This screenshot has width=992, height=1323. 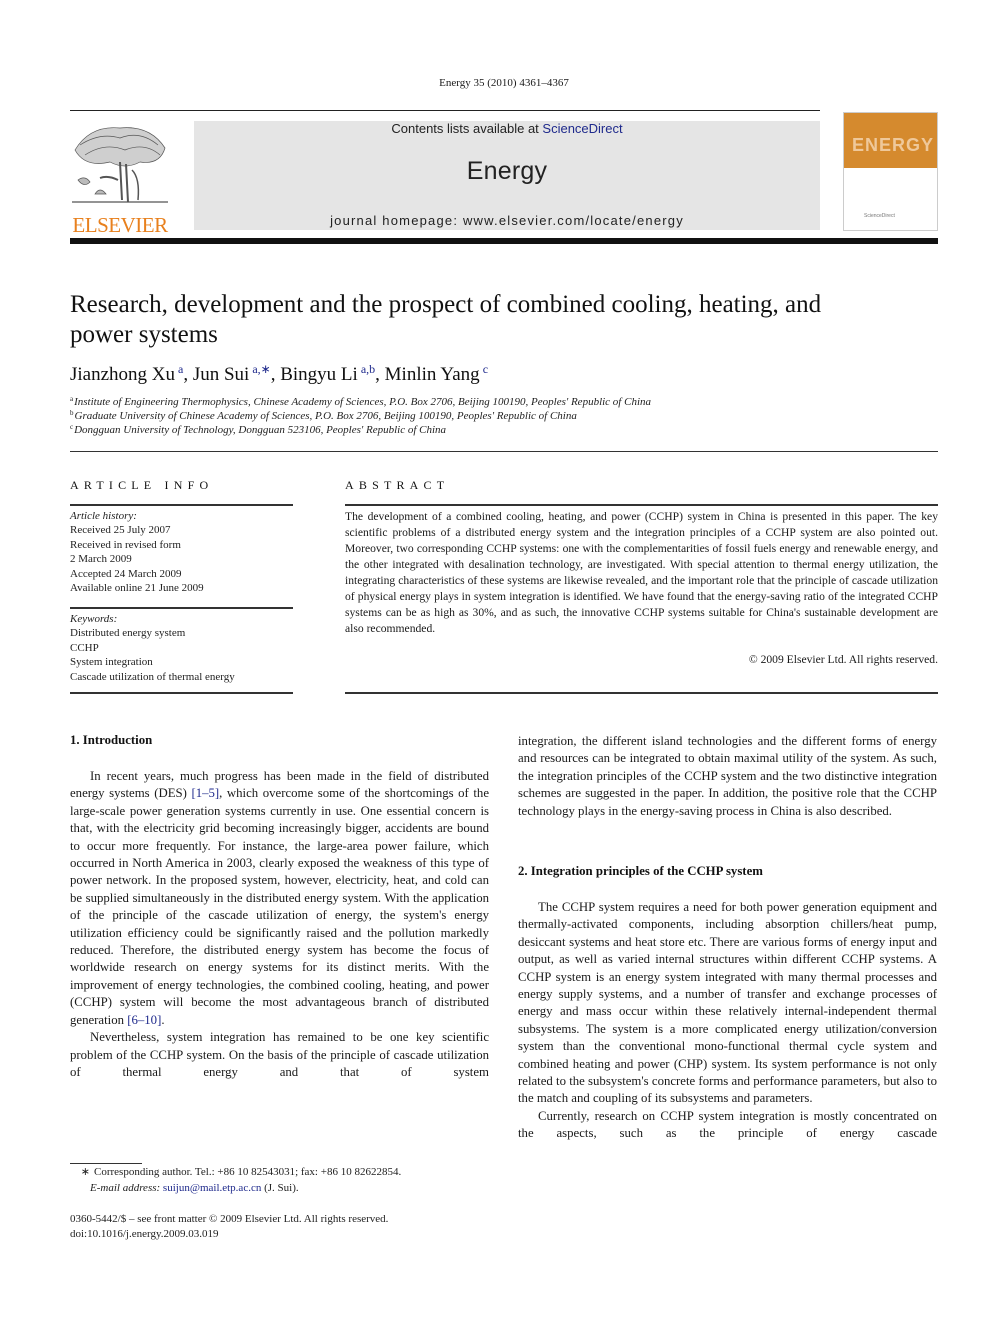 I want to click on history-item: Received in revised form, so click(x=125, y=544).